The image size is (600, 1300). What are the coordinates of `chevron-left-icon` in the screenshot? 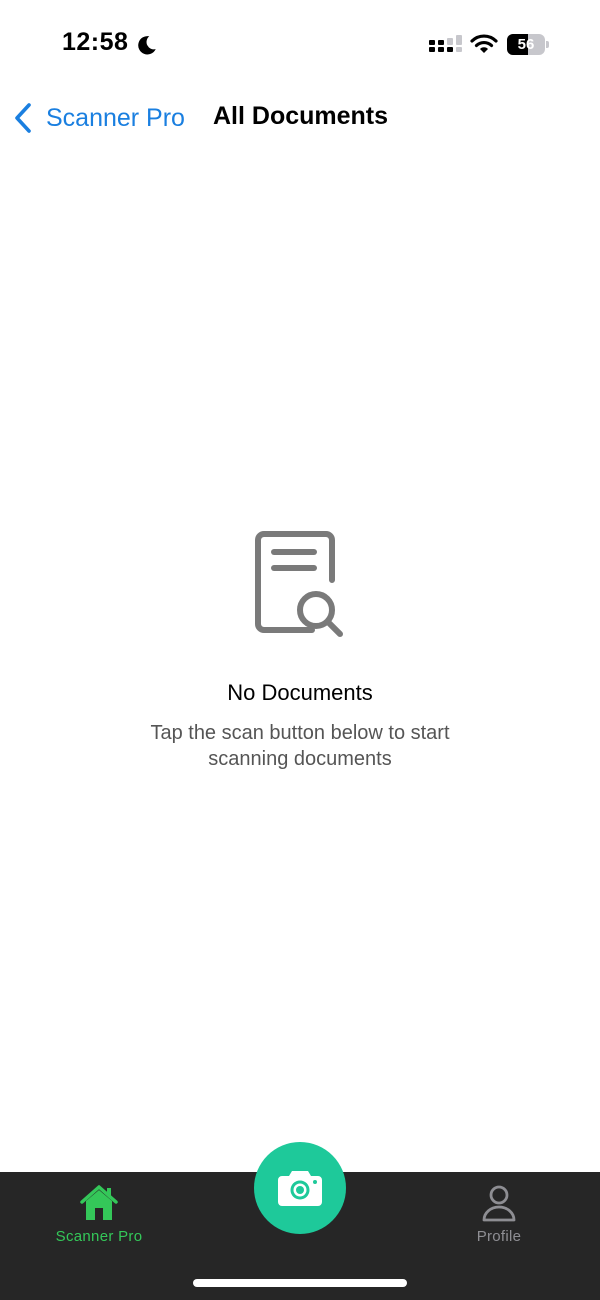 It's located at (23, 118).